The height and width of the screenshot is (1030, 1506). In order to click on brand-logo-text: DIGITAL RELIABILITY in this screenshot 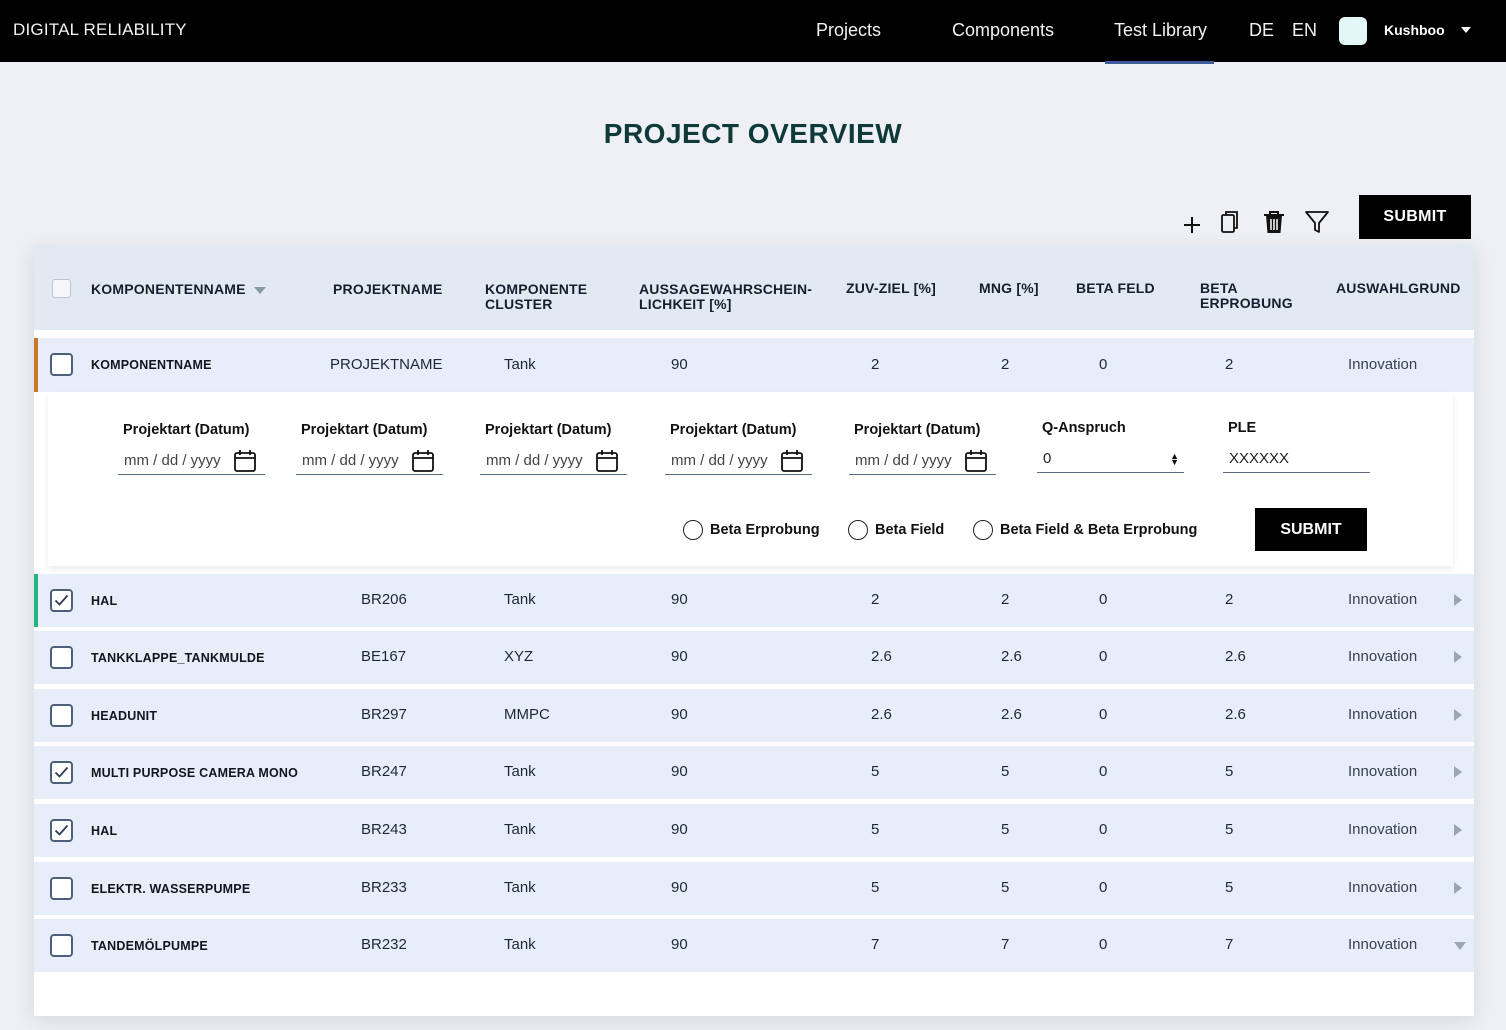, I will do `click(100, 30)`.